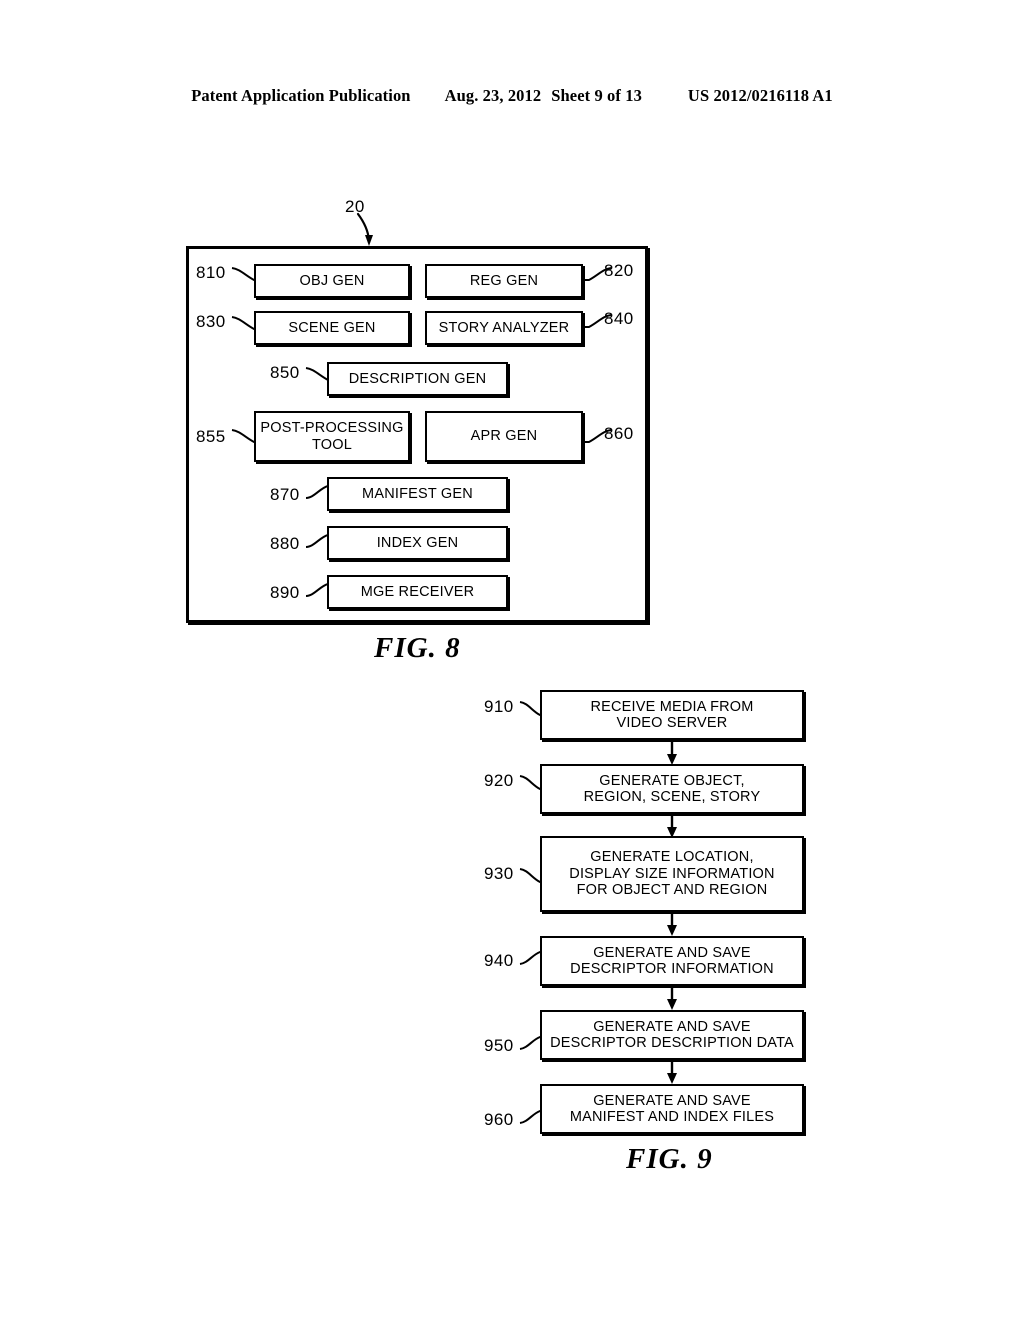  Describe the element at coordinates (672, 952) in the screenshot. I see `node-step-940-line1: GENERATE AND SAVE` at that location.